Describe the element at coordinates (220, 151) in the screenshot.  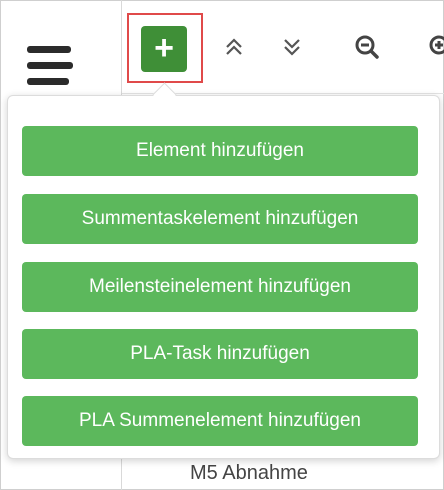
I see `add-element-menu-item: Element hinzufügen` at that location.